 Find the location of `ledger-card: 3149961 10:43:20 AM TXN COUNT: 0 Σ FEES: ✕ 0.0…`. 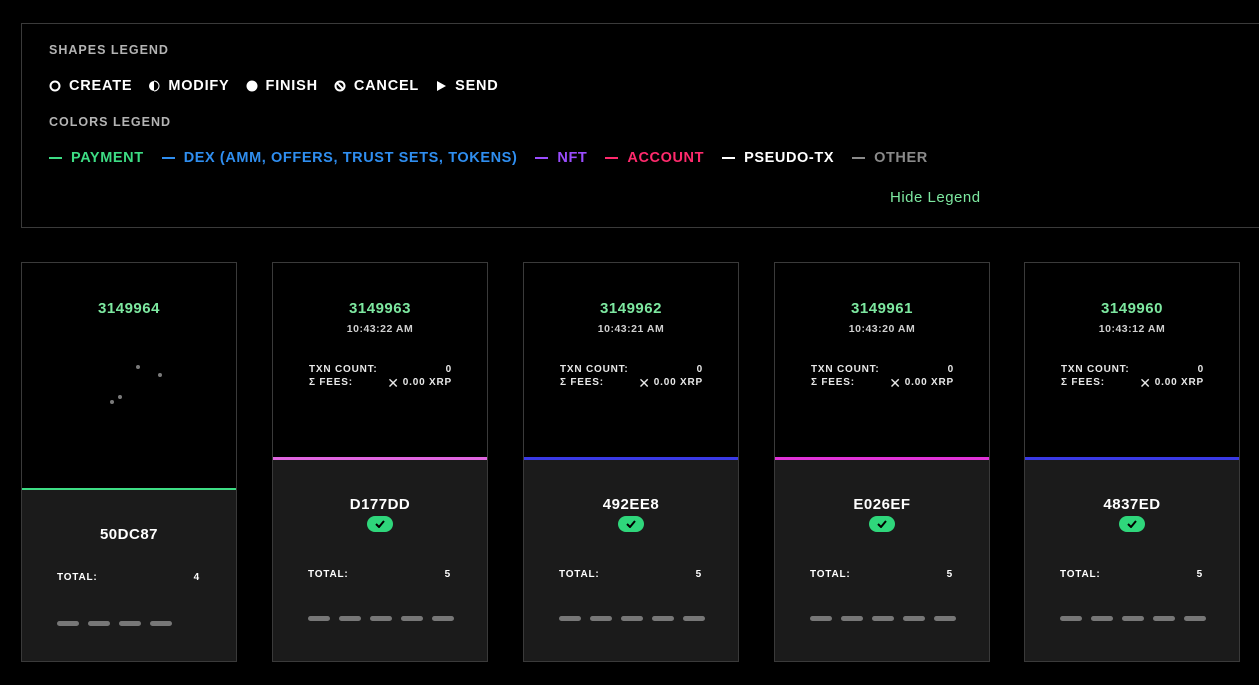

ledger-card: 3149961 10:43:20 AM TXN COUNT: 0 Σ FEES: ✕ 0.0… is located at coordinates (882, 462).